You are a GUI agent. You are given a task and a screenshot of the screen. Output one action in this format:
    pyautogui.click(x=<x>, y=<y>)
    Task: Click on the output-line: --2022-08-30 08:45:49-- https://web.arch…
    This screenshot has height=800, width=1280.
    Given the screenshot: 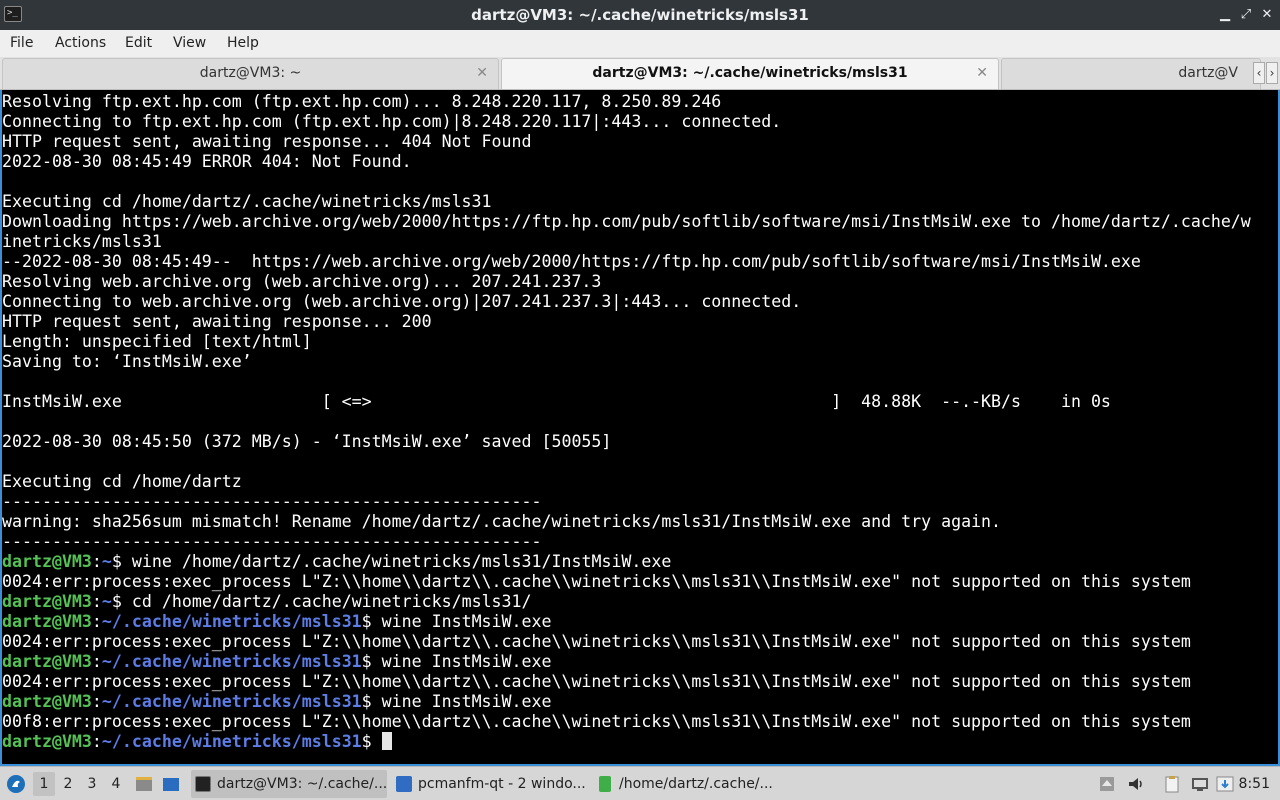 What is the action you would take?
    pyautogui.click(x=571, y=261)
    